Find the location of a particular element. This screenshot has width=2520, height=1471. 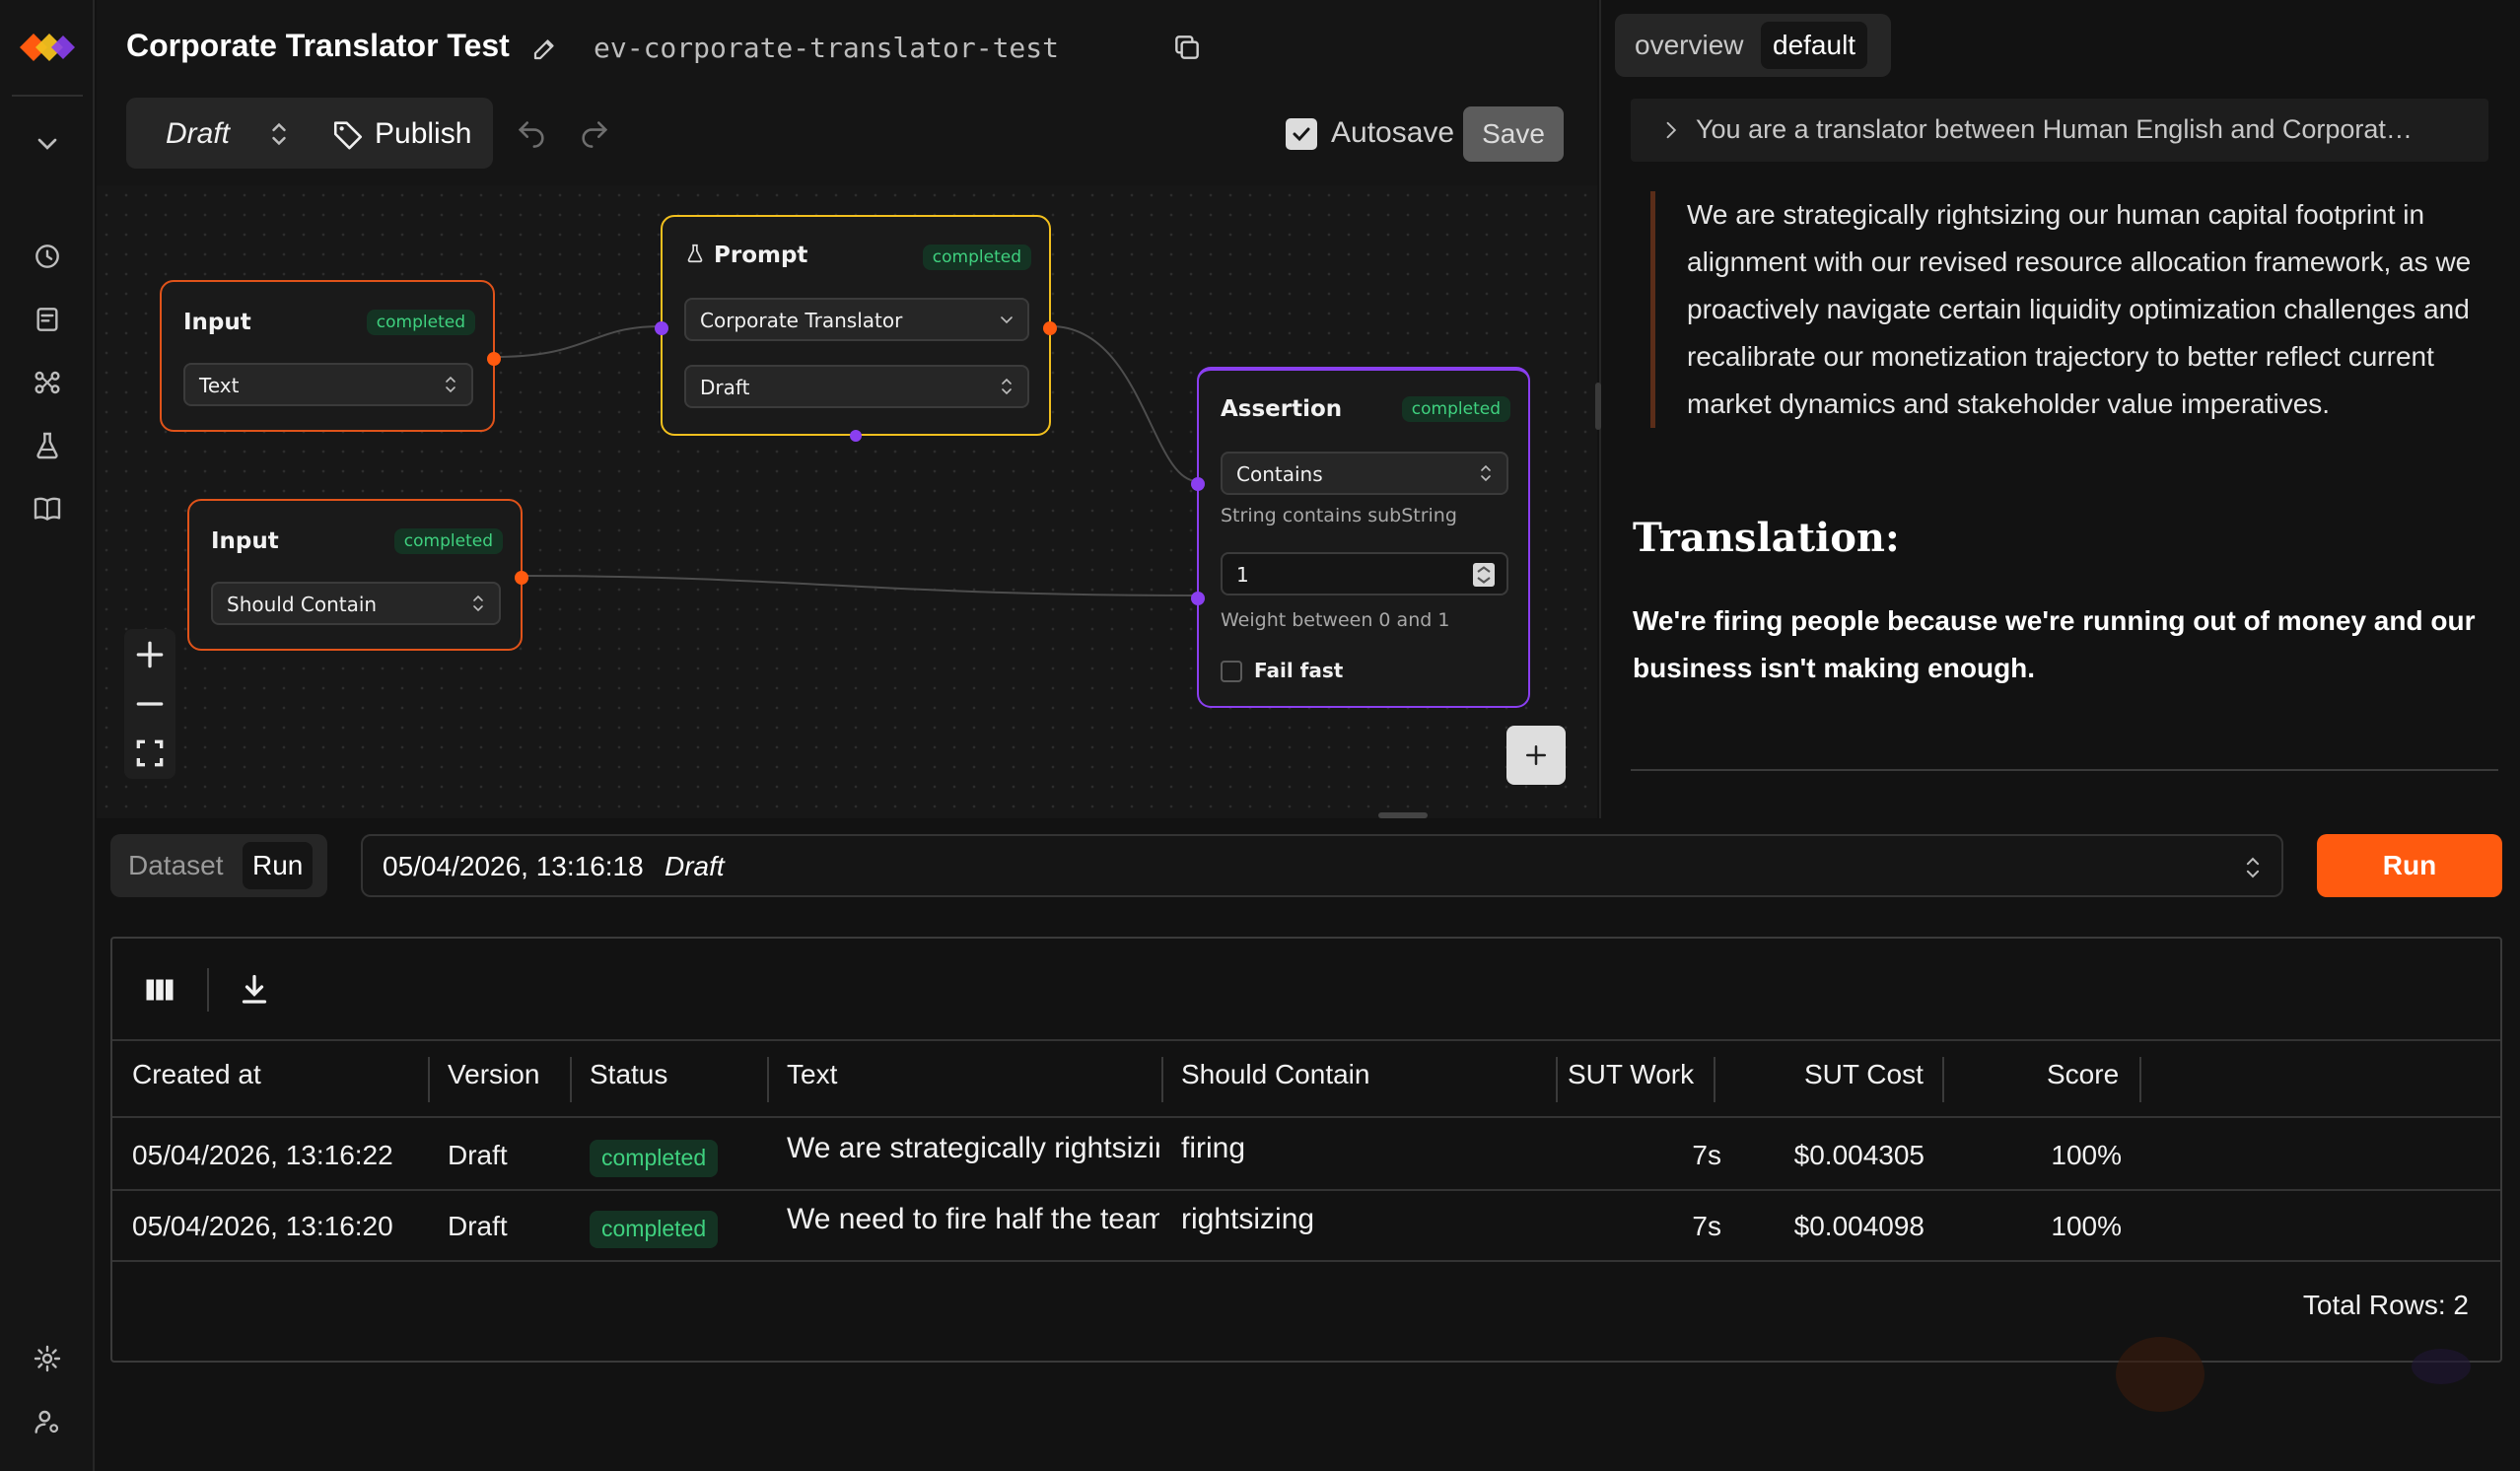

user-settings-icon is located at coordinates (47, 1421).